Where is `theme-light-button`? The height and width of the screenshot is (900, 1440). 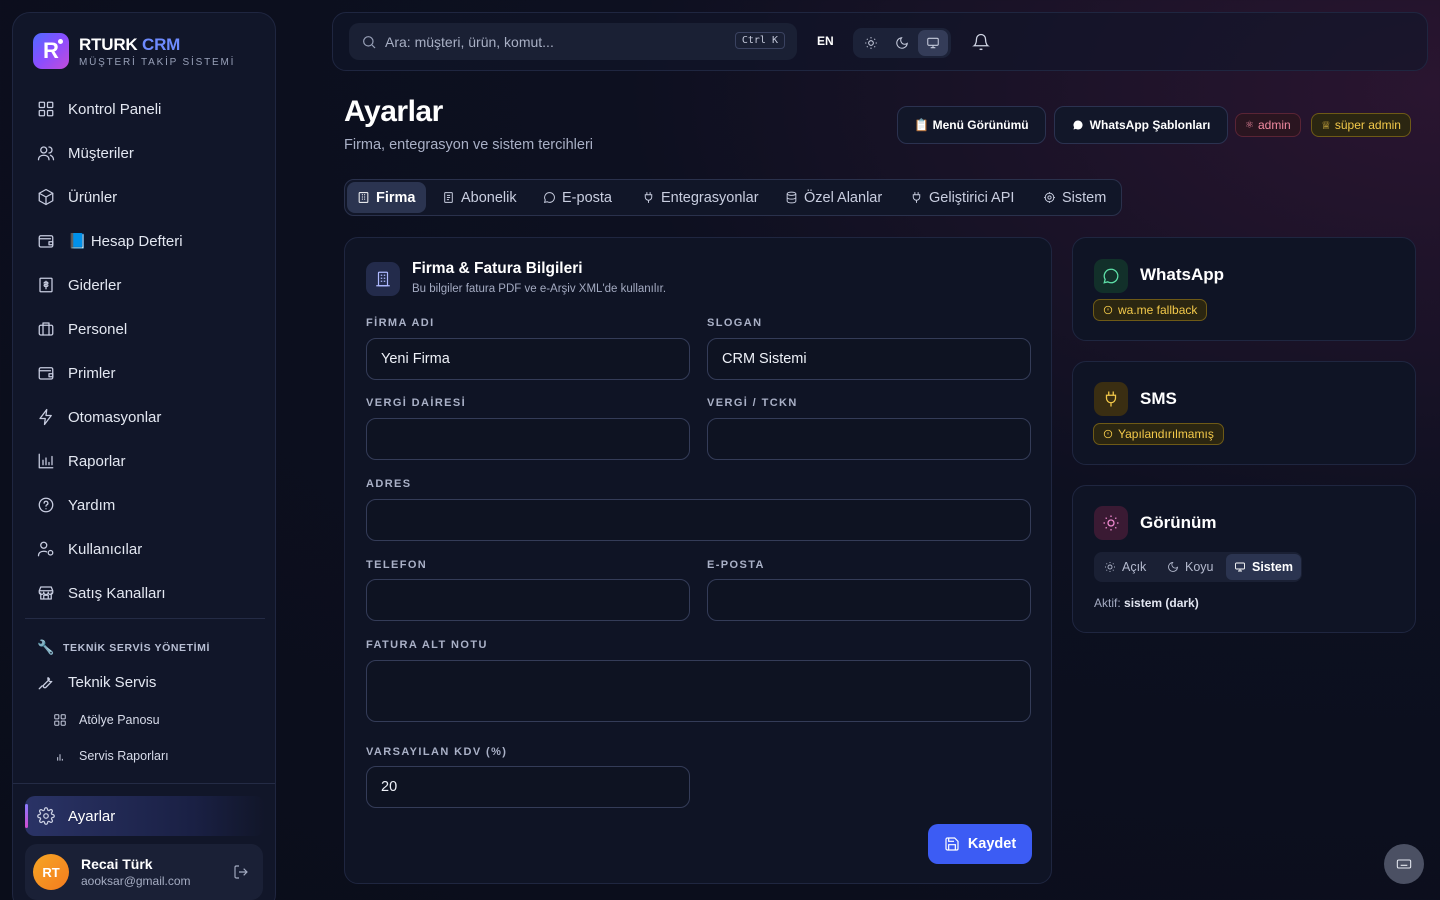
theme-light-button is located at coordinates (871, 43).